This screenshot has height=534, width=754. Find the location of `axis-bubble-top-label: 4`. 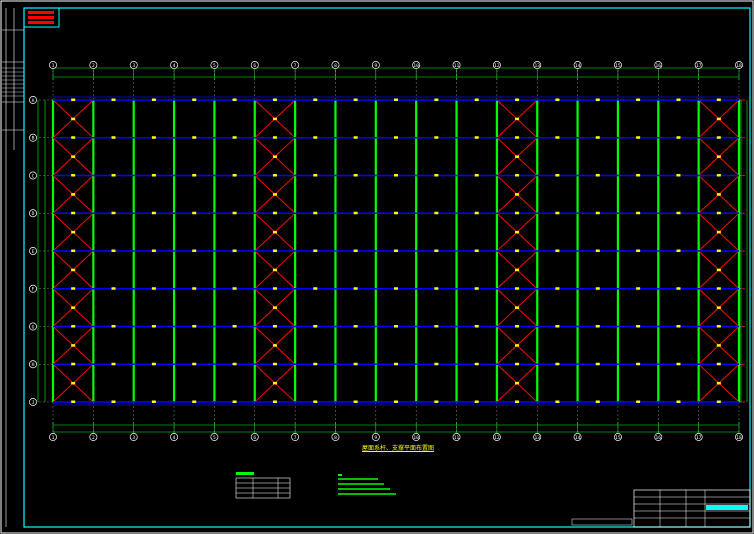

axis-bubble-top-label: 4 is located at coordinates (174, 66).